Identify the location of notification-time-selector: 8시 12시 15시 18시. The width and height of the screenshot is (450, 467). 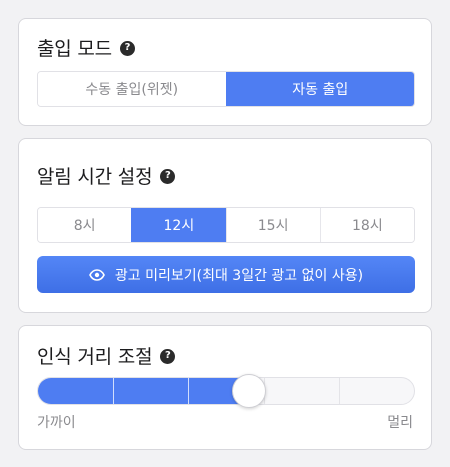
(226, 225).